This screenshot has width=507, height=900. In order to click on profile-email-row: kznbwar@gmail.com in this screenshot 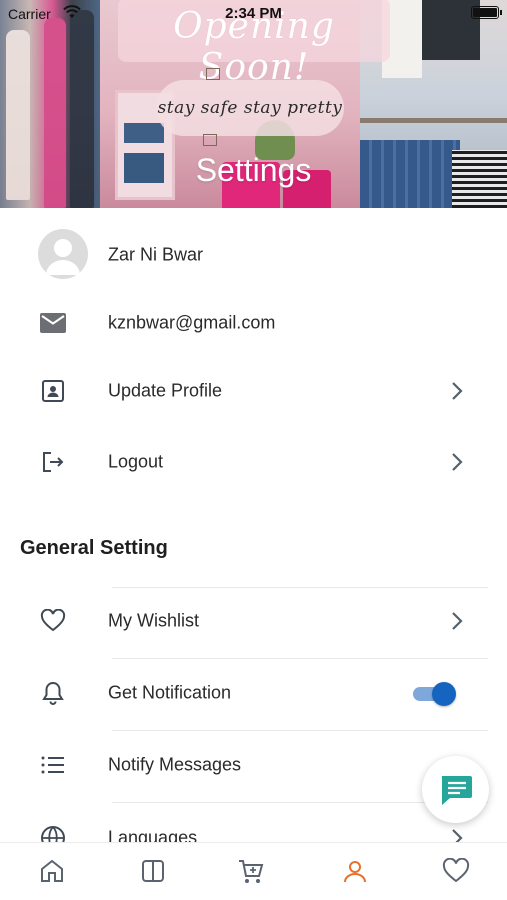, I will do `click(253, 323)`.